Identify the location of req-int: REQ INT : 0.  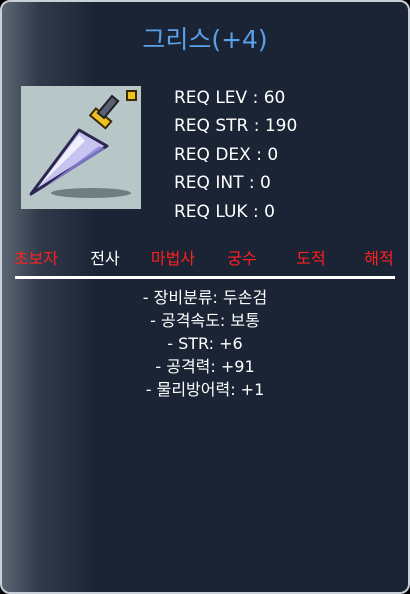
(222, 183).